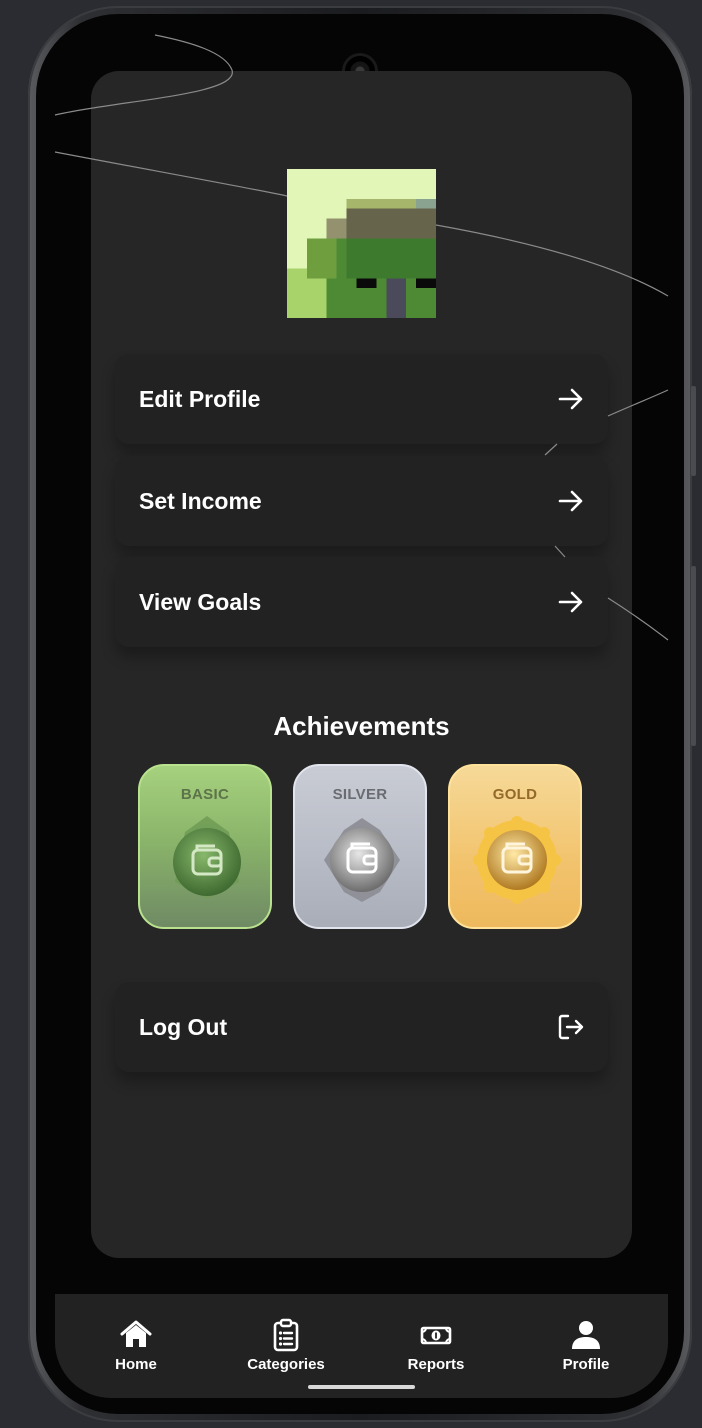 This screenshot has width=702, height=1428. I want to click on nav-item-home: Home, so click(136, 1345).